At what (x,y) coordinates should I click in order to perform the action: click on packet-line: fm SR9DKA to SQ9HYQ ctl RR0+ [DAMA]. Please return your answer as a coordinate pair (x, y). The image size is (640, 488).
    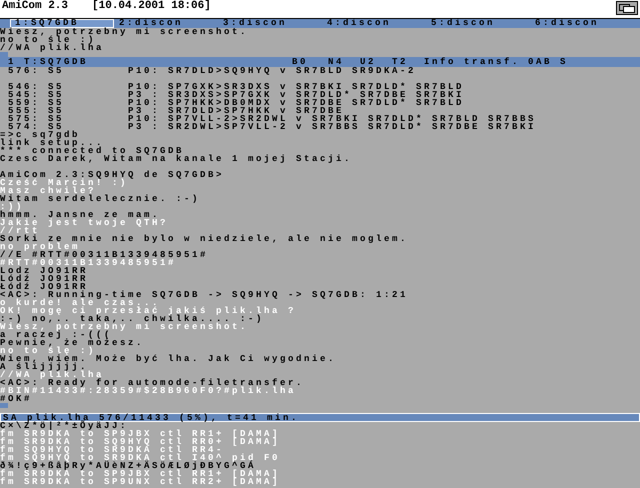
    Looking at the image, I should click on (140, 442).